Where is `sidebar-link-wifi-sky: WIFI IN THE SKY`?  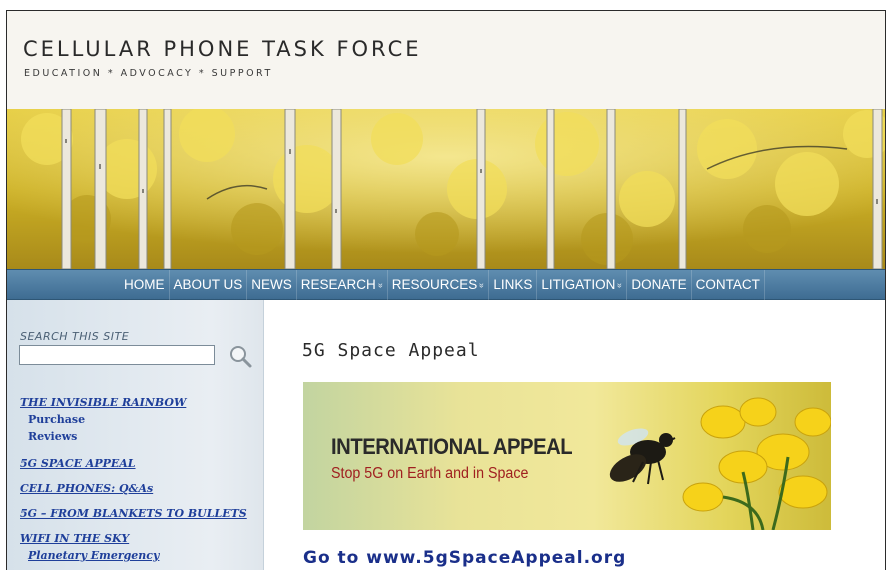 sidebar-link-wifi-sky: WIFI IN THE SKY is located at coordinates (140, 538).